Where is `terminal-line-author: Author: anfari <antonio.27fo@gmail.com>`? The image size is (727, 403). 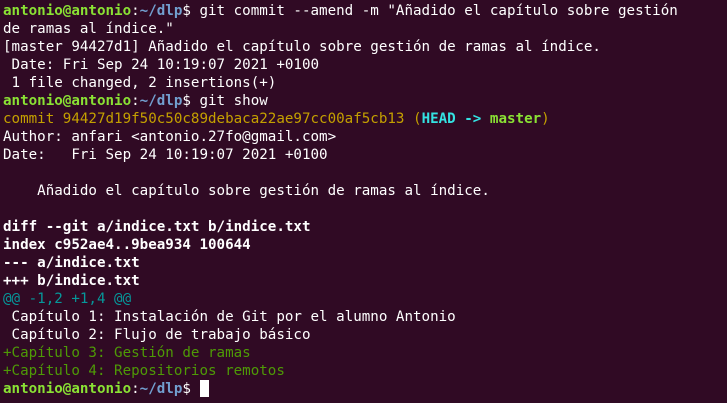 terminal-line-author: Author: anfari <antonio.27fo@gmail.com> is located at coordinates (170, 137).